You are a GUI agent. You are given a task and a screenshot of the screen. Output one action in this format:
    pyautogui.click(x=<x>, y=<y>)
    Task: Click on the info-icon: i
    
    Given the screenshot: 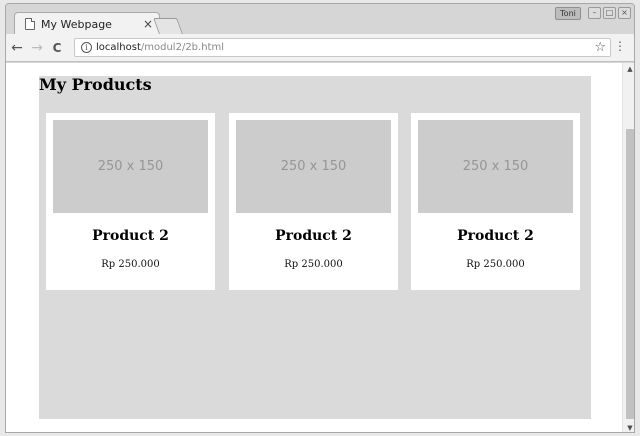 What is the action you would take?
    pyautogui.click(x=86, y=47)
    